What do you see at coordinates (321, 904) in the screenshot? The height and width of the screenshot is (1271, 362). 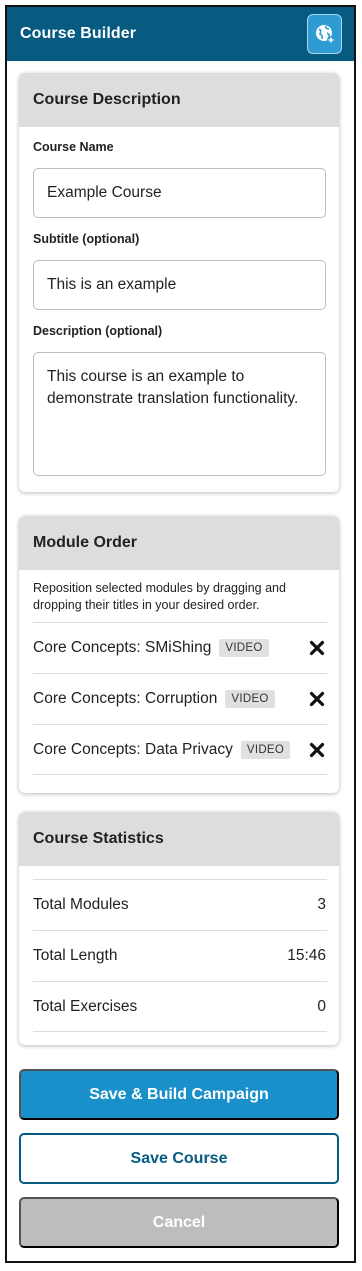 I see `stat-value: 3` at bounding box center [321, 904].